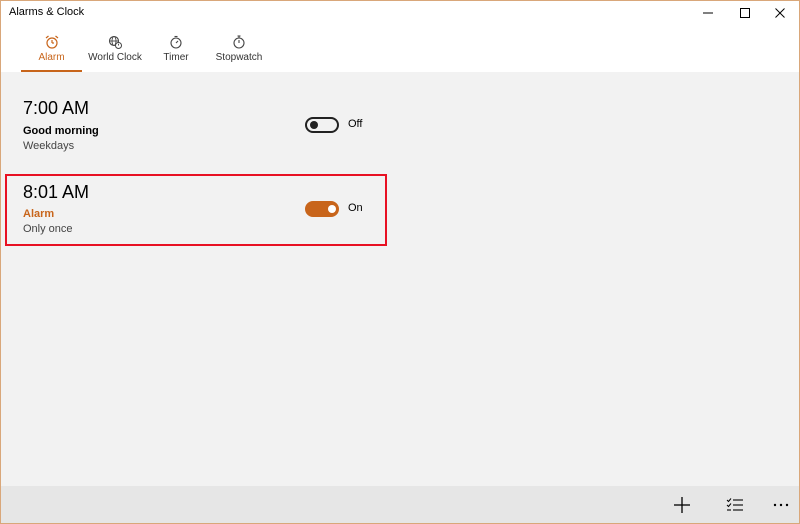 The image size is (800, 524). I want to click on alarm-repeat: Only once, so click(48, 229).